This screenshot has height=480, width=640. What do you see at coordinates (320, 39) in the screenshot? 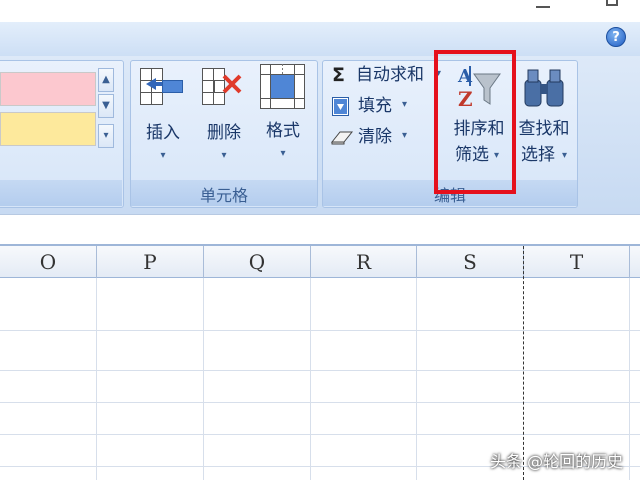
I see `ribbon-tab-strip` at bounding box center [320, 39].